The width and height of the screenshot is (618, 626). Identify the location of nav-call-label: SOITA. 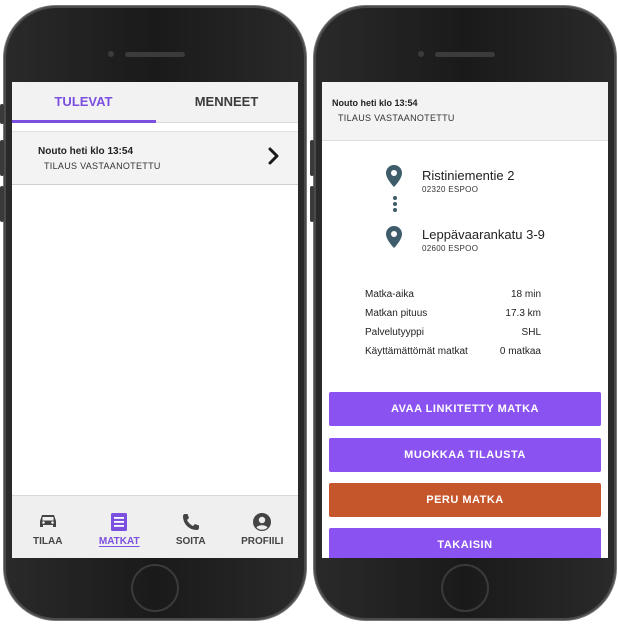
(190, 541).